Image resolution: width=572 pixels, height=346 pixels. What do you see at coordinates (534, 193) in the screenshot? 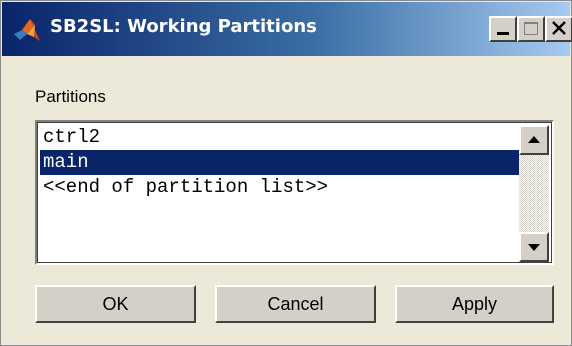
I see `vertical-scrollbar` at bounding box center [534, 193].